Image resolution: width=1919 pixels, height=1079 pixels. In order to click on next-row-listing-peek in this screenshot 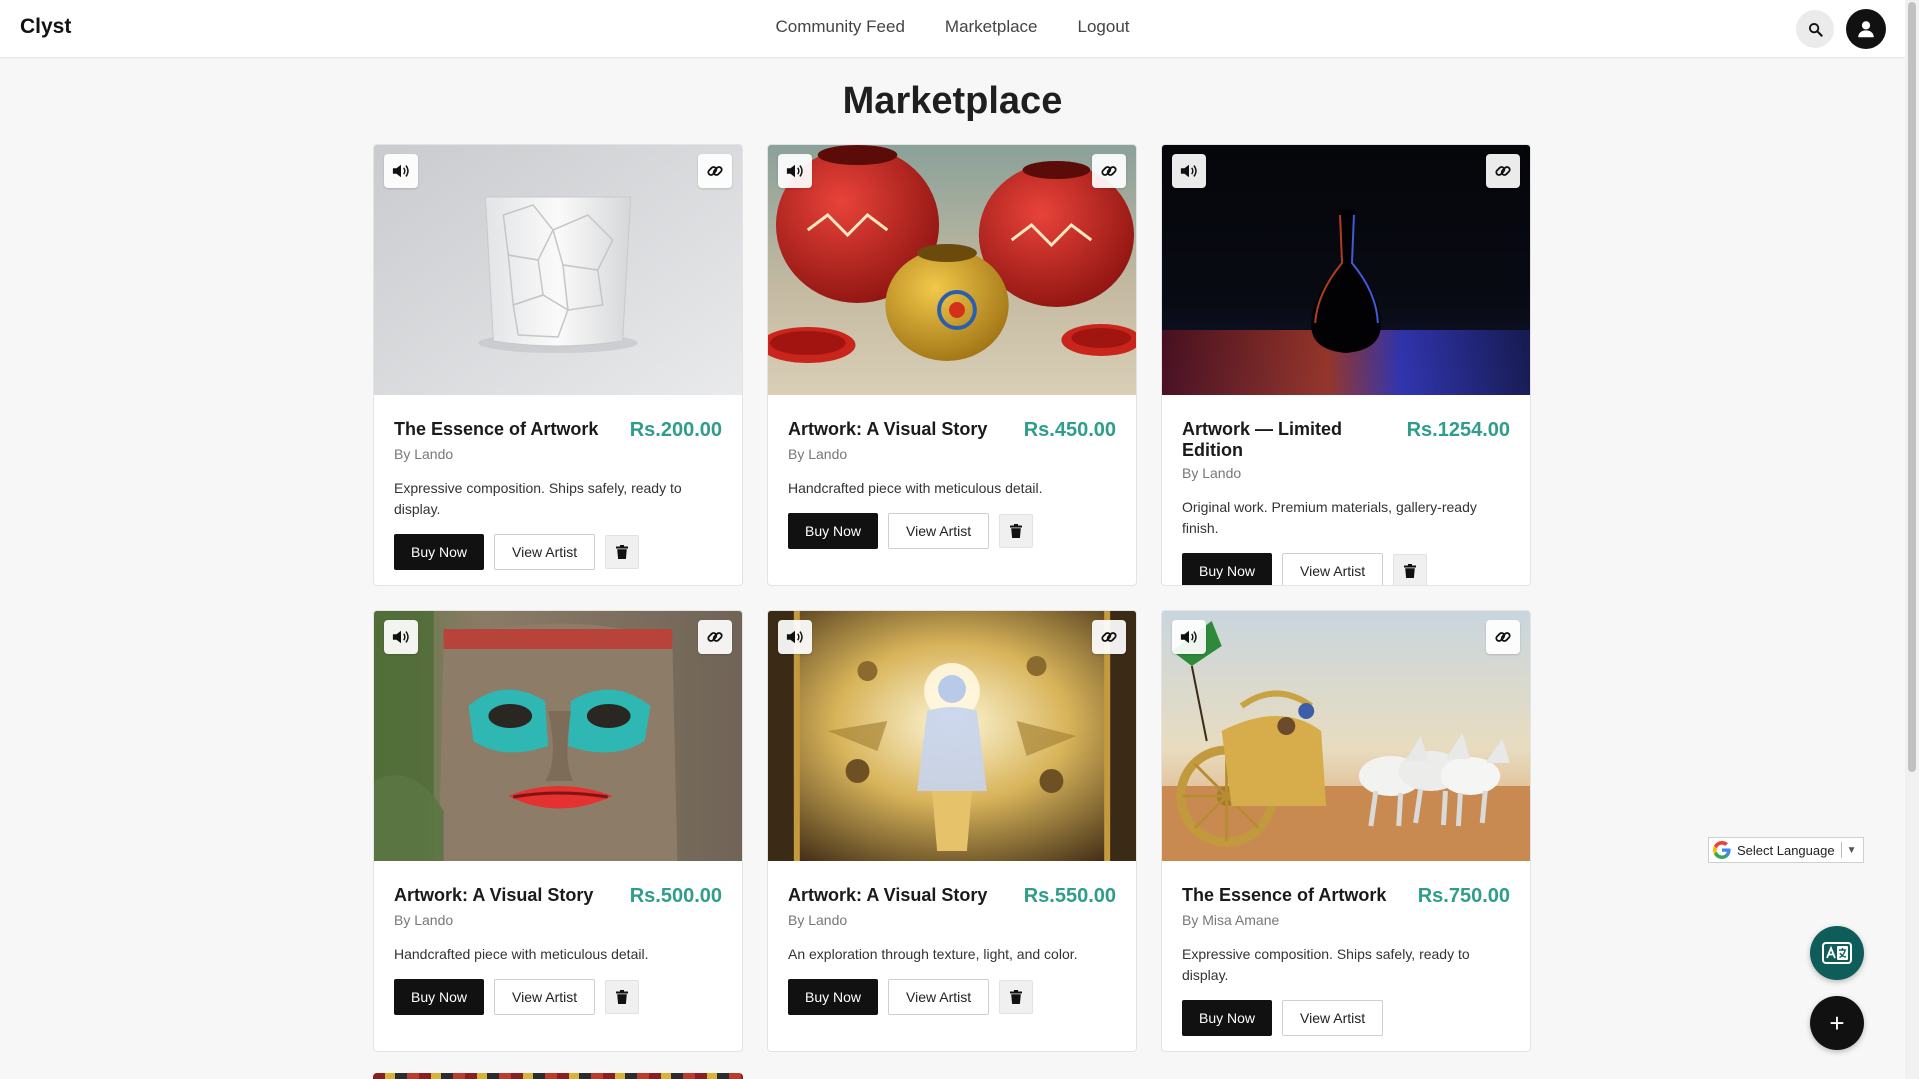, I will do `click(558, 1076)`.